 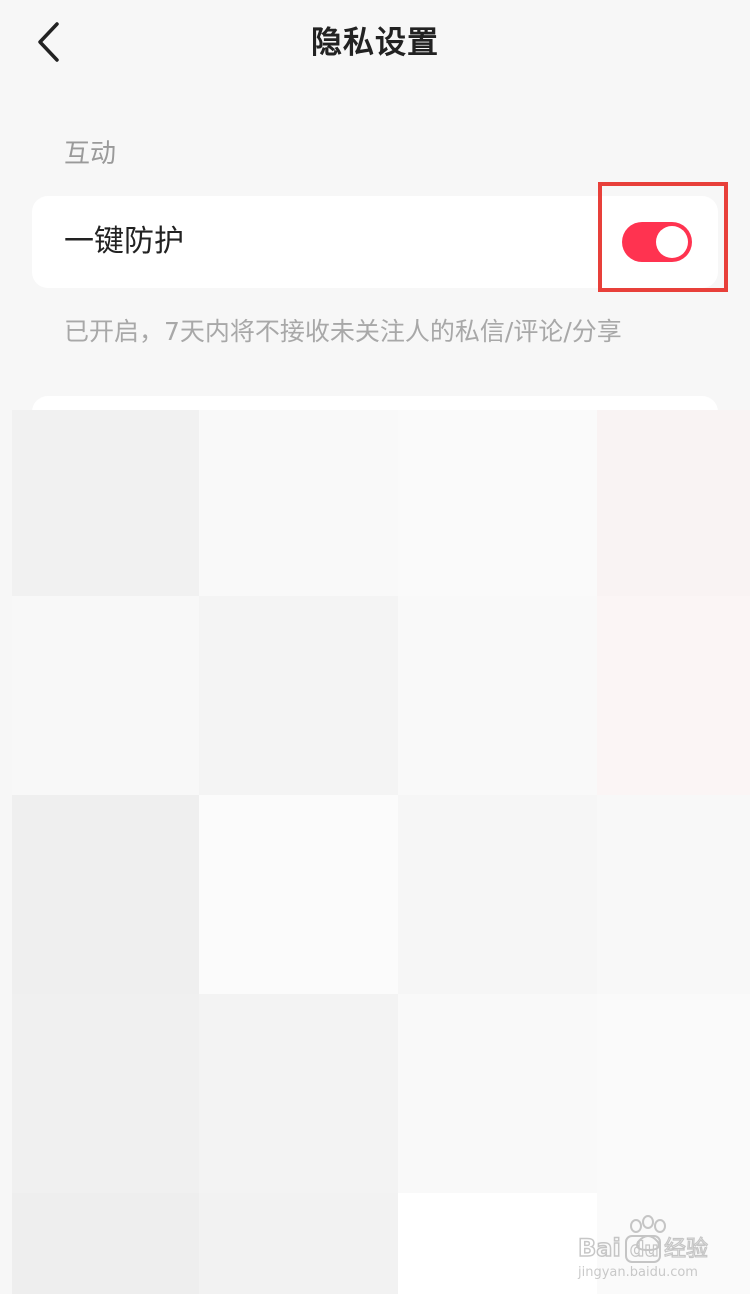 I want to click on one-key-protection-label: 一键防护, so click(x=124, y=241).